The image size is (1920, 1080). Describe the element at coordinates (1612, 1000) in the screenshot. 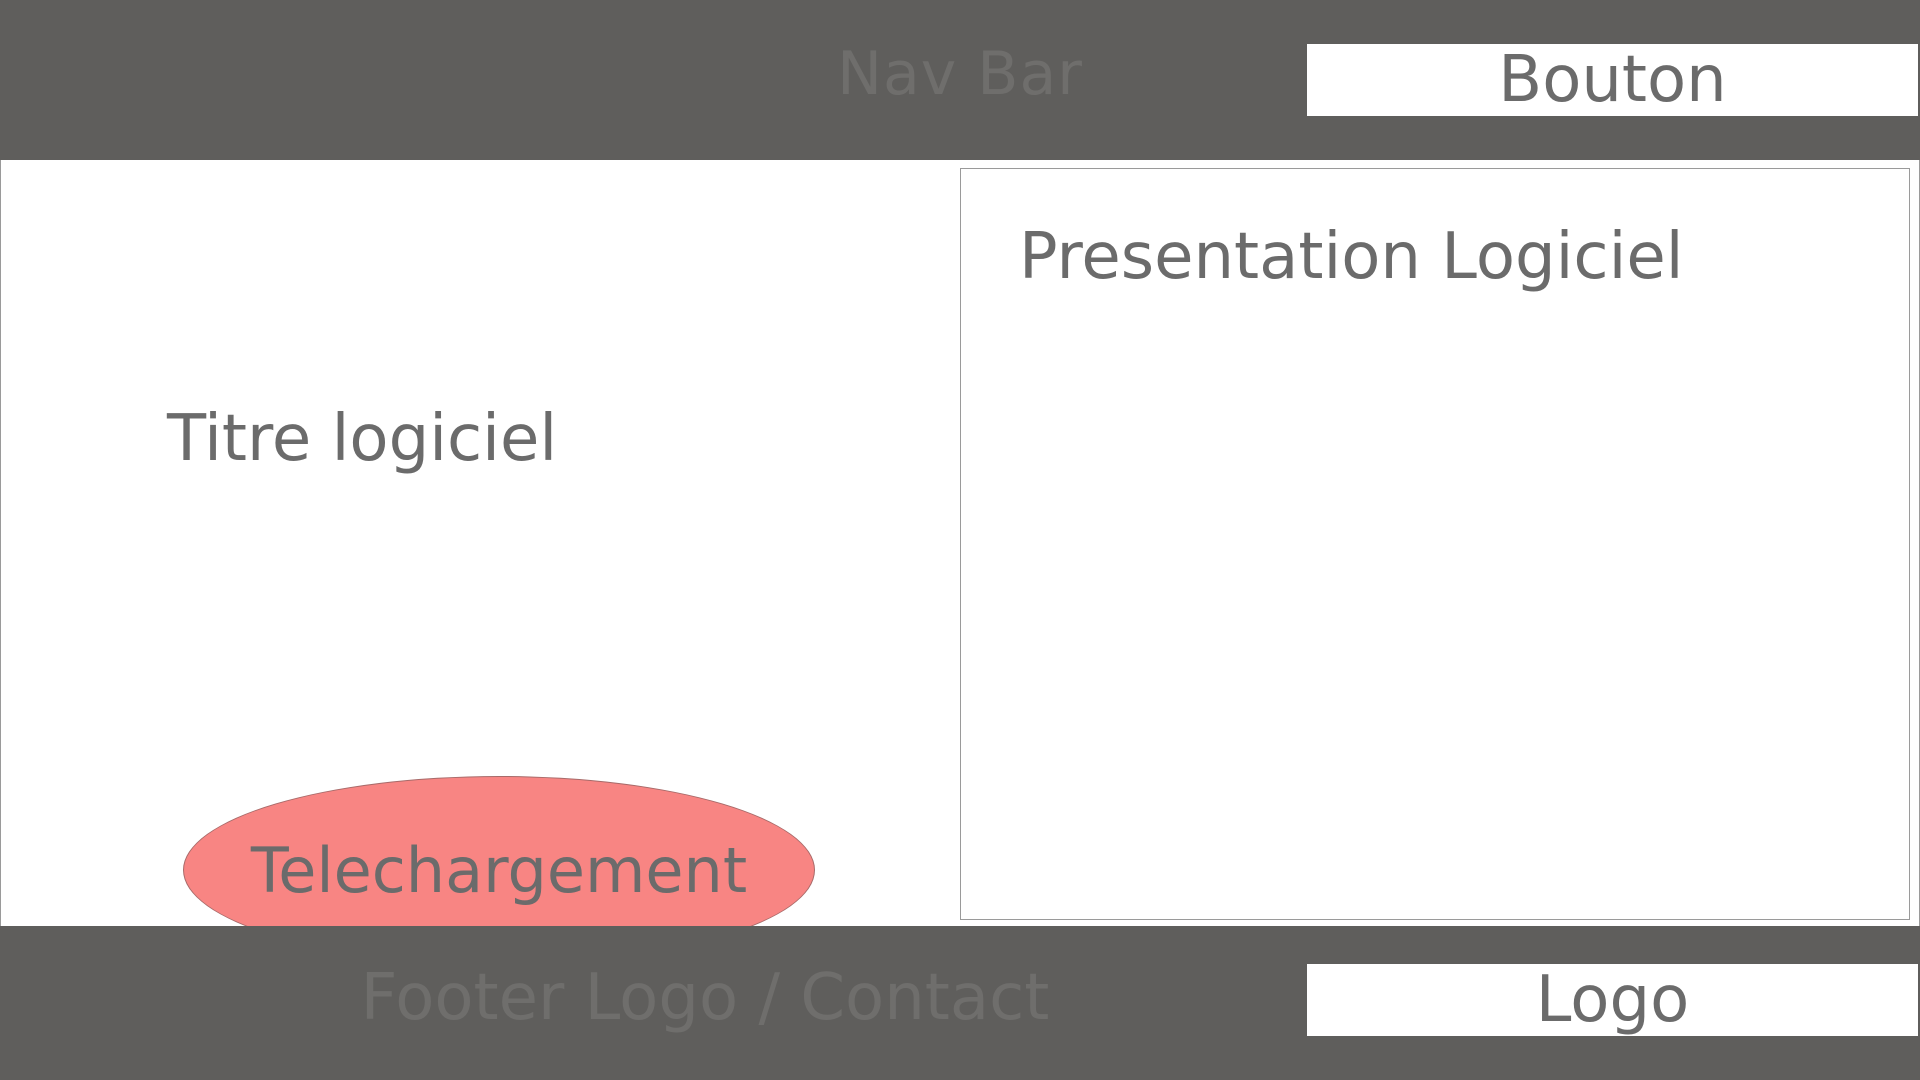

I see `footer-logo: Logo` at that location.